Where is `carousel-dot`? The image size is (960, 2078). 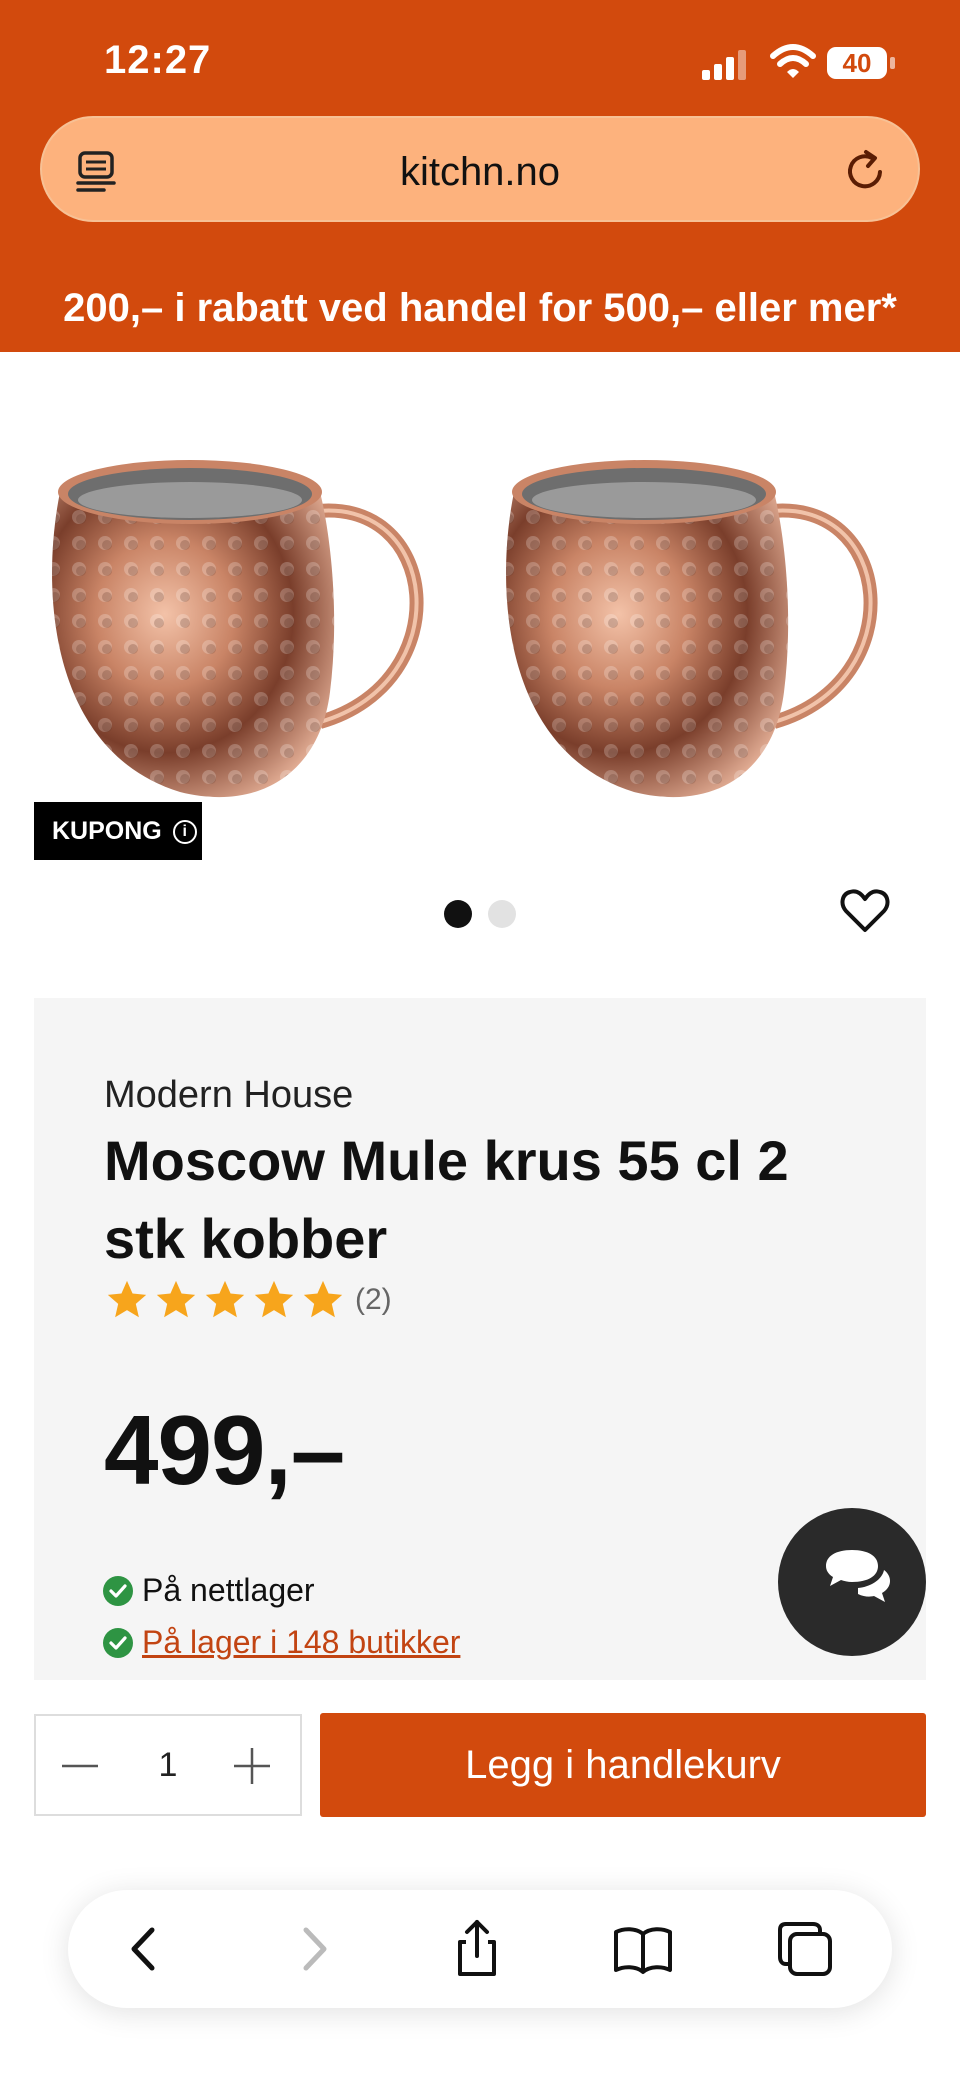 carousel-dot is located at coordinates (502, 914).